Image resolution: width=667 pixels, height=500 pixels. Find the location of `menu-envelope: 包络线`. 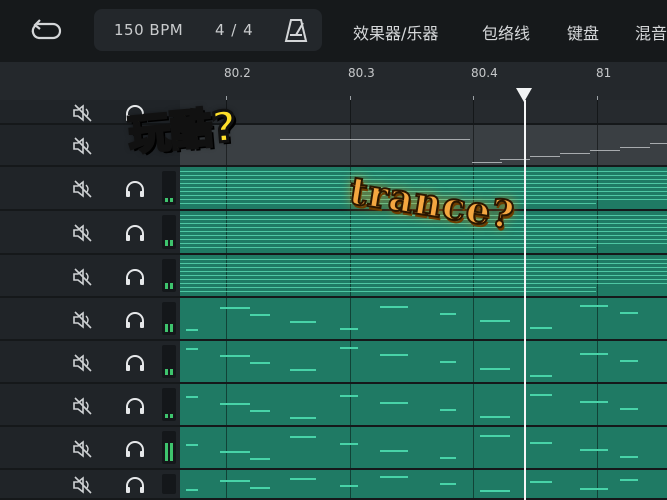

menu-envelope: 包络线 is located at coordinates (506, 32).